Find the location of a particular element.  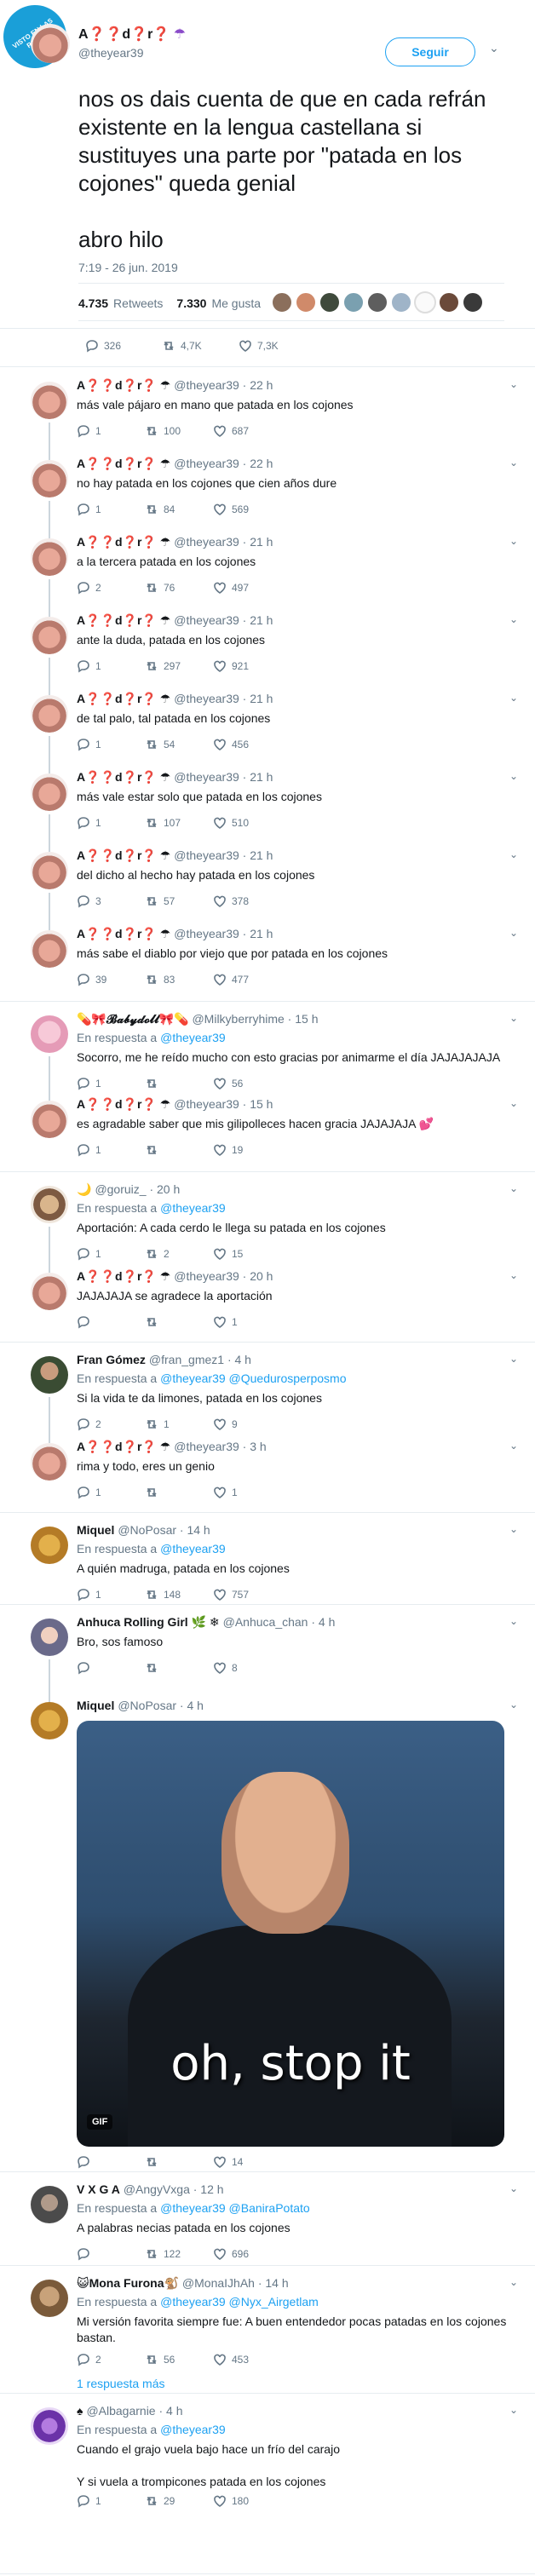

author-name: 💊🎀𝓑𝓪𝓫𝔂𝓭𝓸𝓵𝓵🎀💊 is located at coordinates (132, 1019).